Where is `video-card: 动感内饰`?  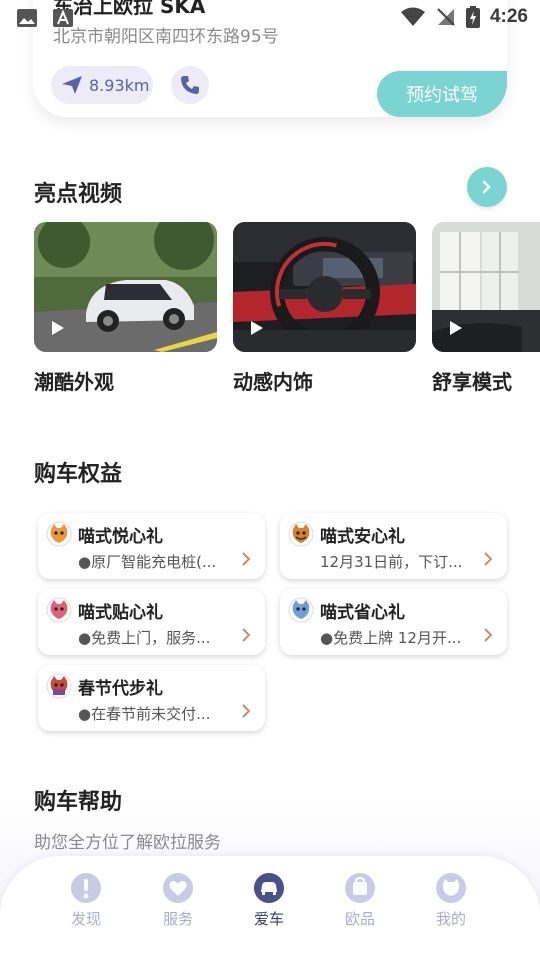 video-card: 动感内饰 is located at coordinates (324, 308).